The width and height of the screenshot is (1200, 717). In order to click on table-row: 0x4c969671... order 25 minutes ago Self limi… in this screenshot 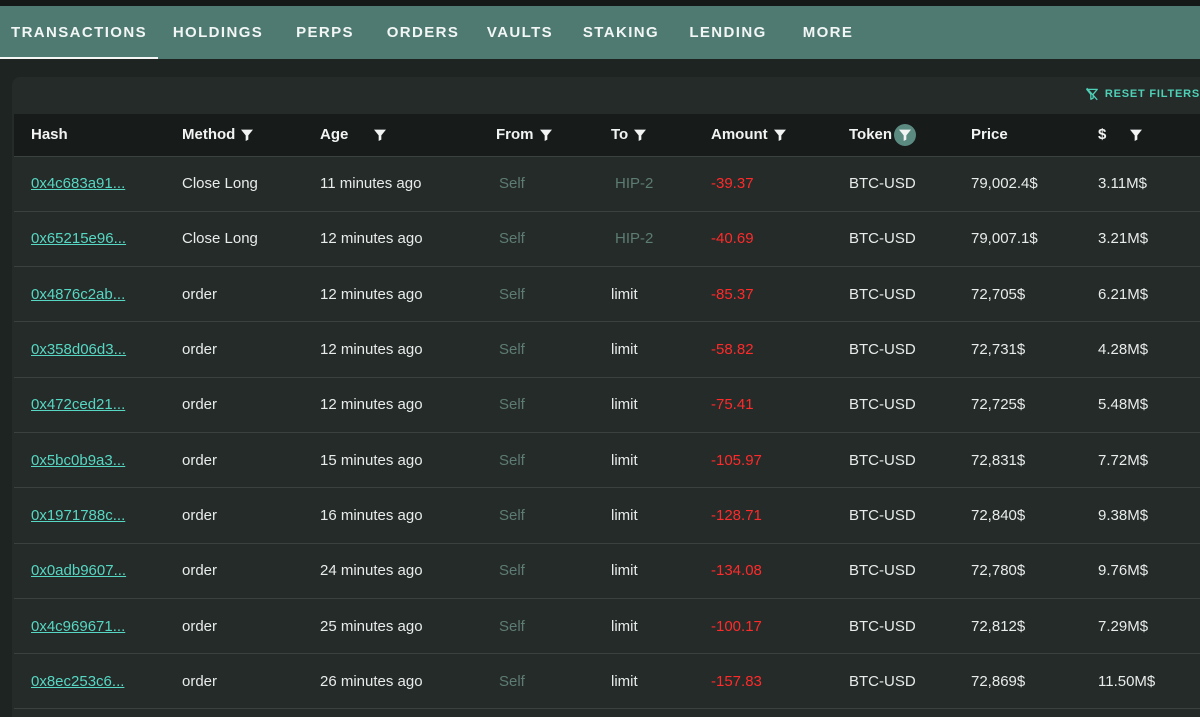, I will do `click(607, 626)`.